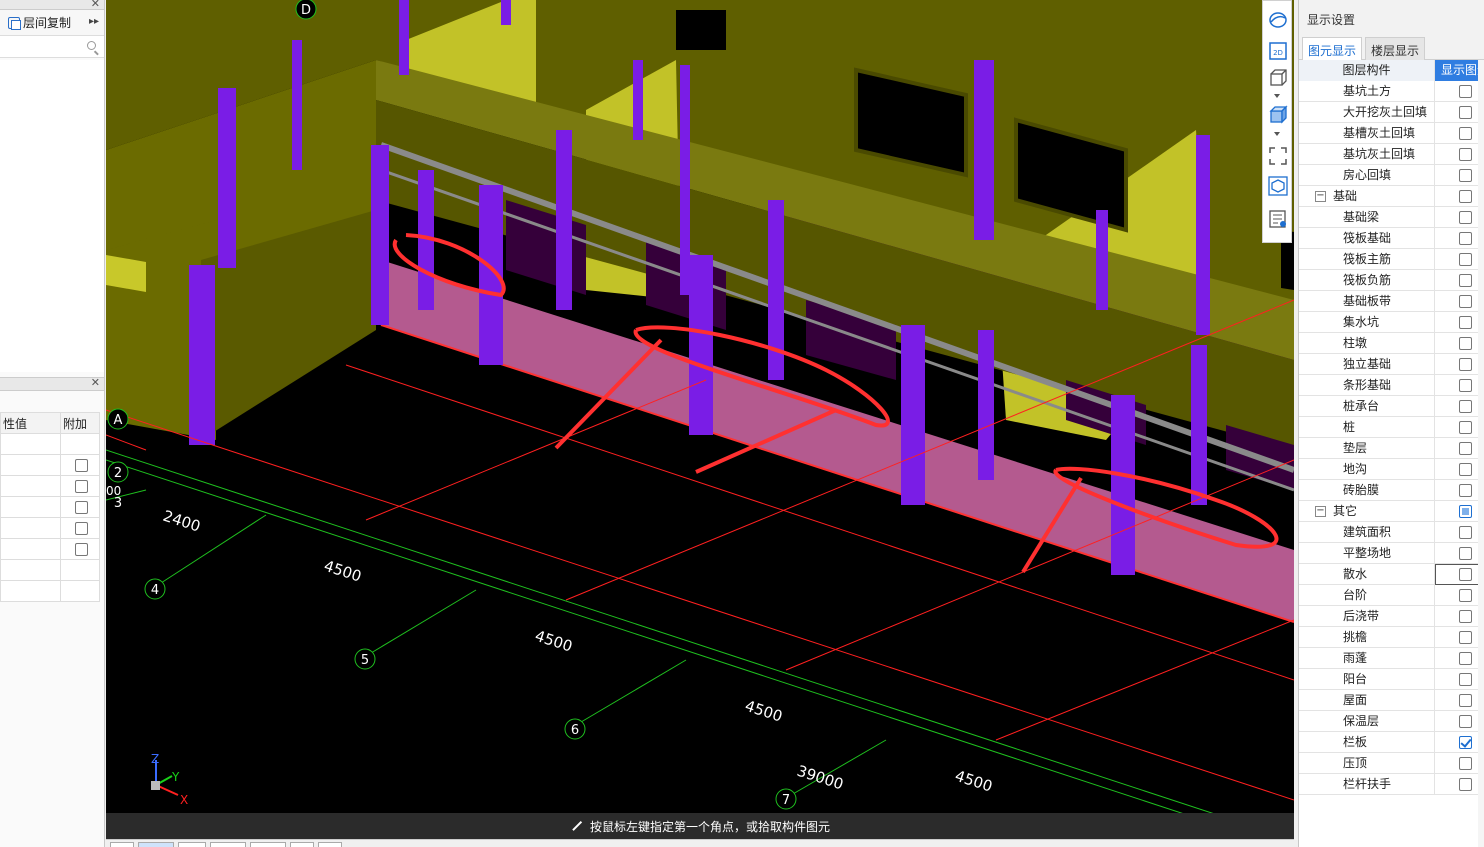 This screenshot has width=1484, height=847. I want to click on layer-row: 阳台, so click(1391, 679).